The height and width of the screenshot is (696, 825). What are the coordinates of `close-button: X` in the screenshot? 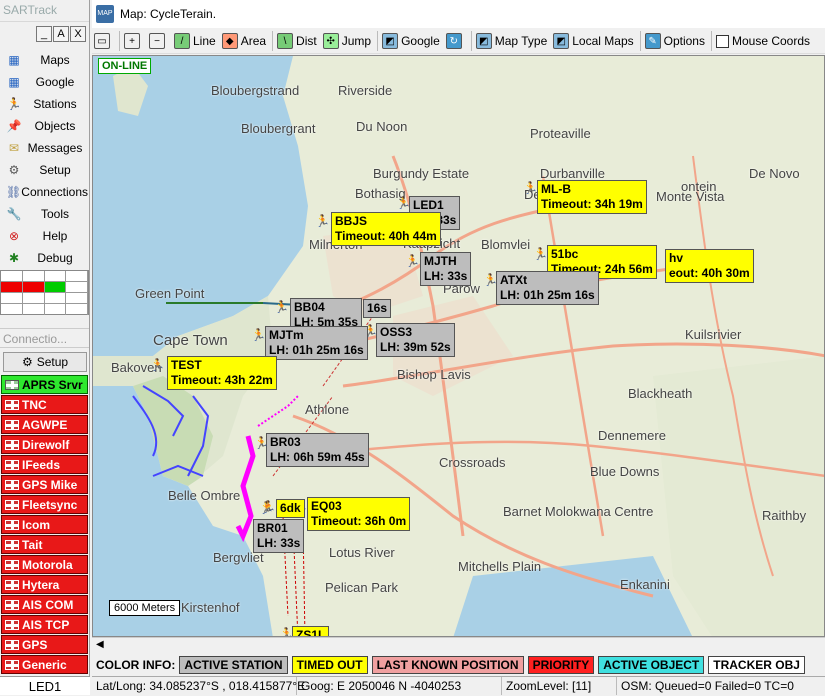 It's located at (78, 34).